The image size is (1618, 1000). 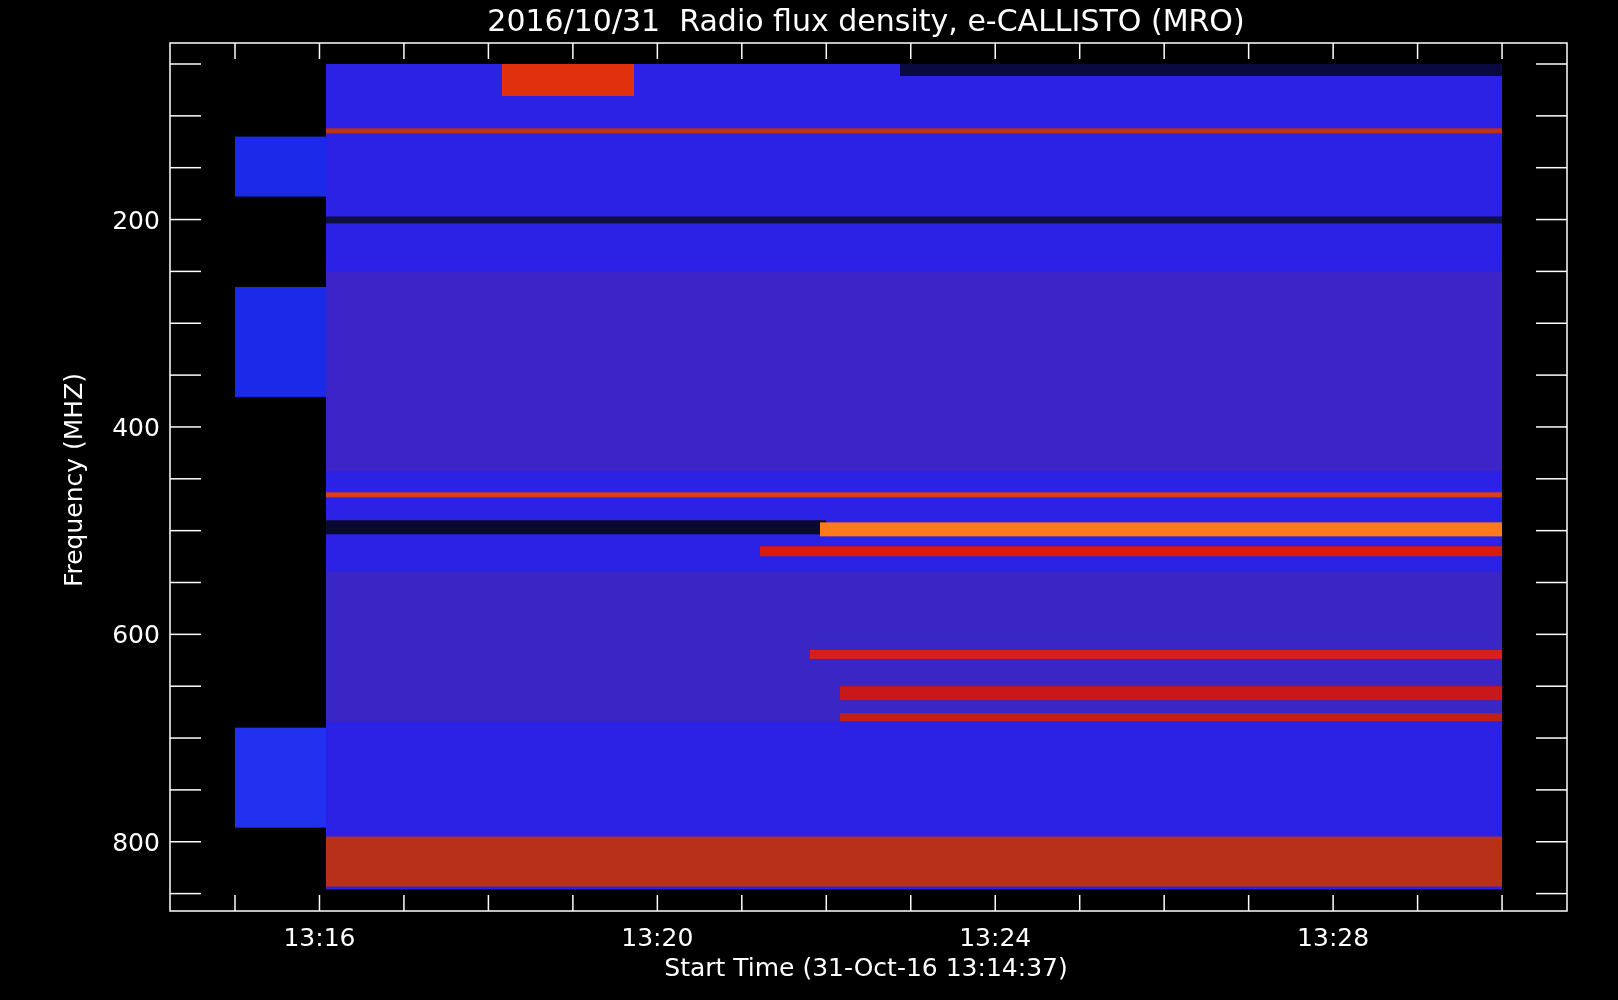 What do you see at coordinates (866, 20) in the screenshot?
I see `chart-title: 2016/10/31 Radio flux density, e-CALLISTO (MRO)` at bounding box center [866, 20].